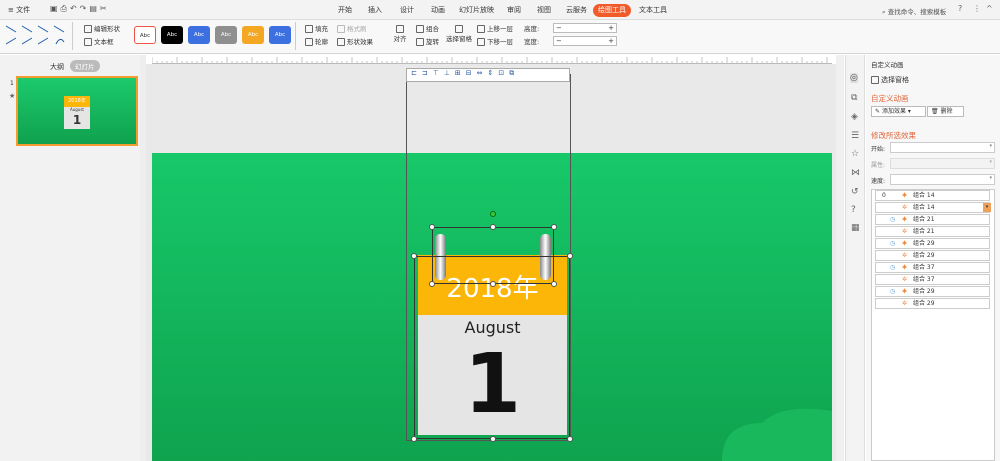 This screenshot has width=1000, height=461. What do you see at coordinates (855, 228) in the screenshot?
I see `apps-icon: ▦` at bounding box center [855, 228].